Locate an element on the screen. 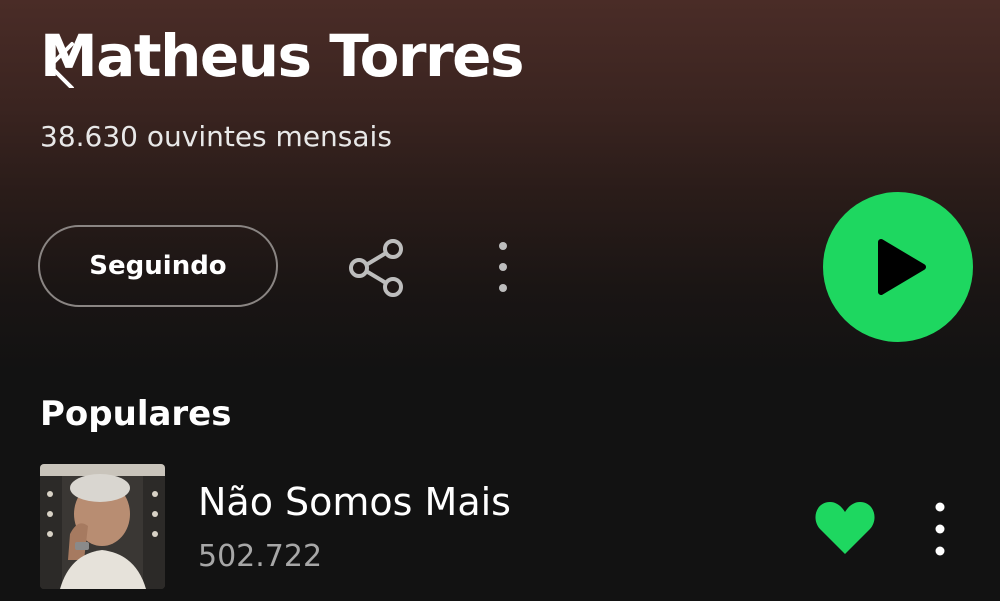 The height and width of the screenshot is (601, 1000). following-button-label: Seguindo is located at coordinates (158, 266).